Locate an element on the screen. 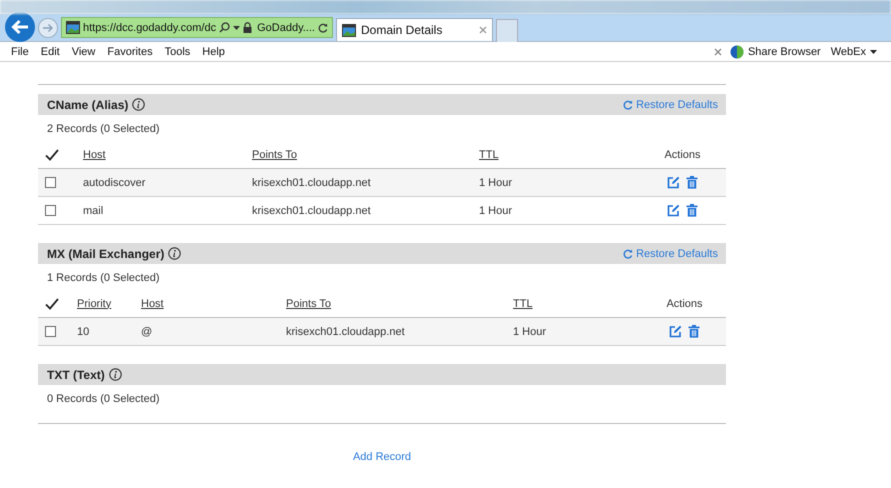  back-button is located at coordinates (20, 27).